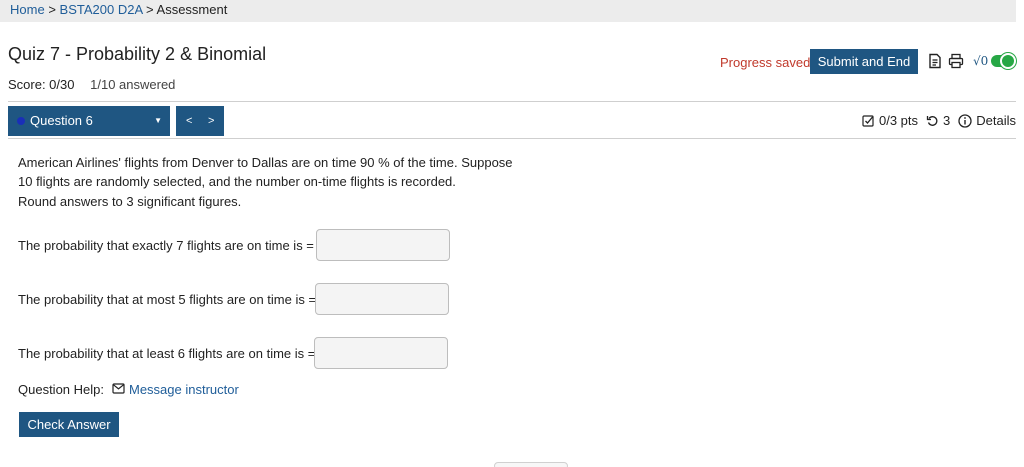 Image resolution: width=1024 pixels, height=467 pixels. I want to click on print-icon, so click(956, 61).